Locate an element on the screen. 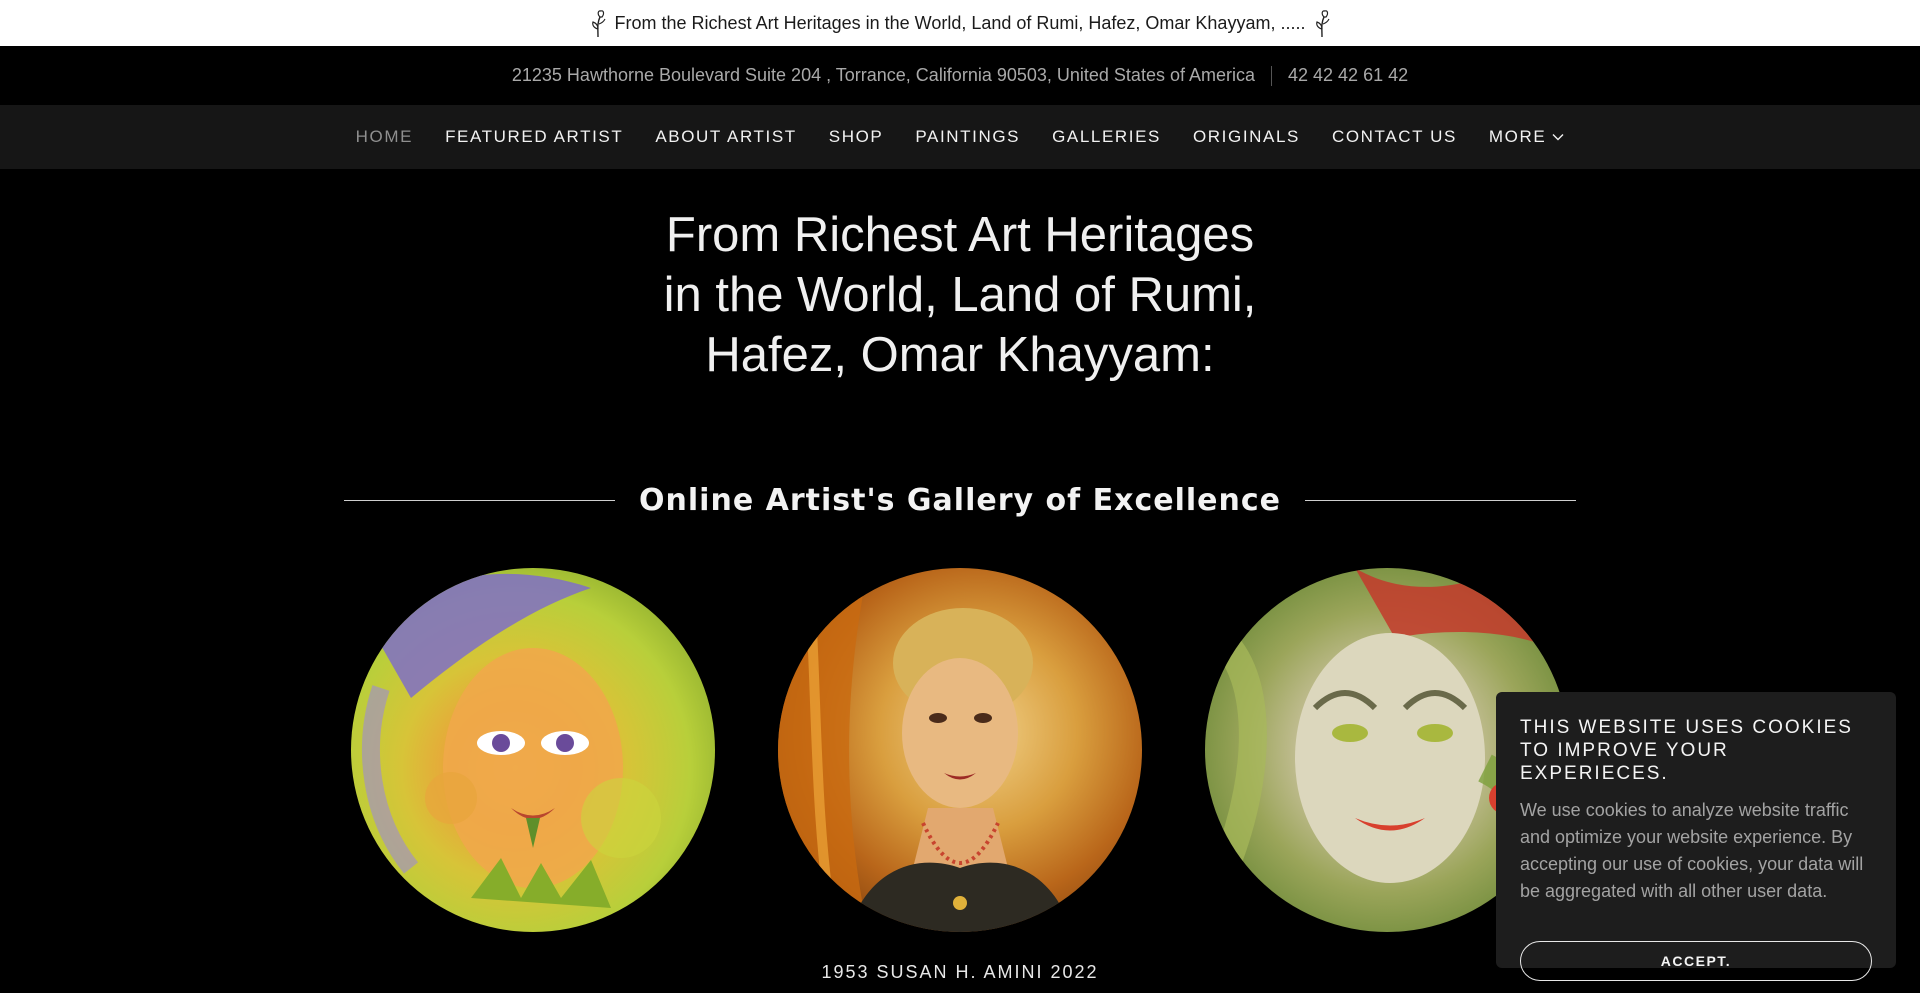  nav-originals: ORIGINALS is located at coordinates (1246, 137).